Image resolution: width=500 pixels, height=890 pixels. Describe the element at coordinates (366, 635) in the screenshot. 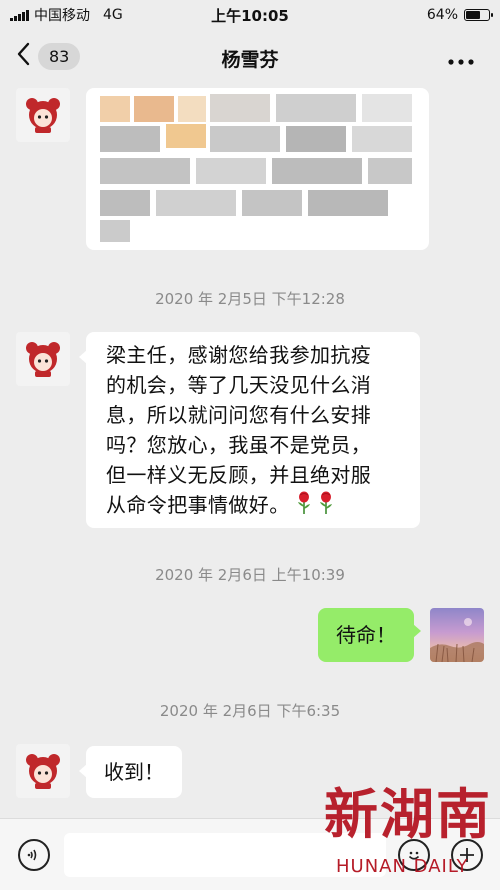

I see `message-text: 待命！` at that location.